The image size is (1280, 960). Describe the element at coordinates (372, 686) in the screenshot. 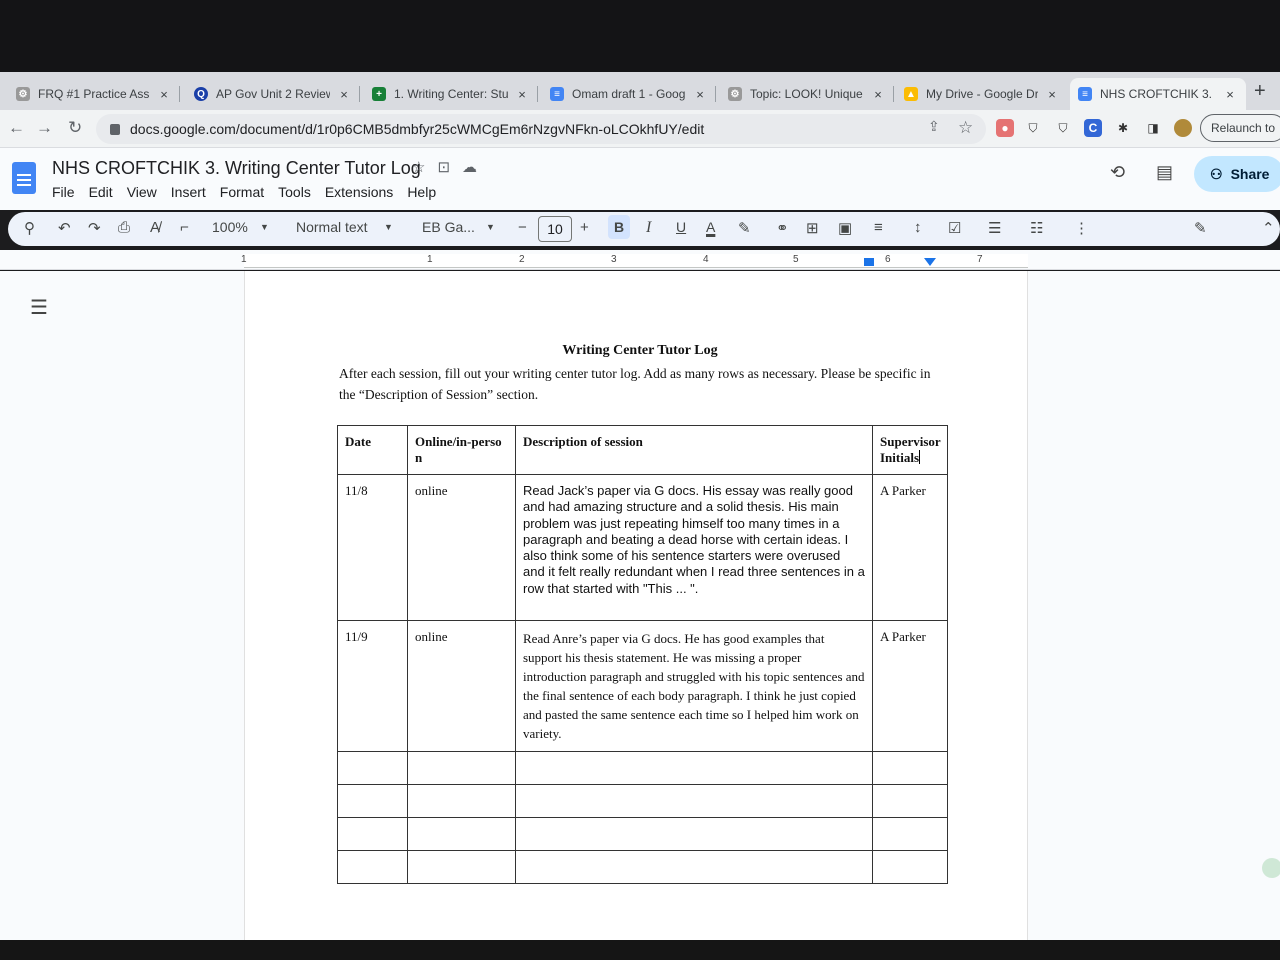

I see `cell-date: 11/9` at that location.